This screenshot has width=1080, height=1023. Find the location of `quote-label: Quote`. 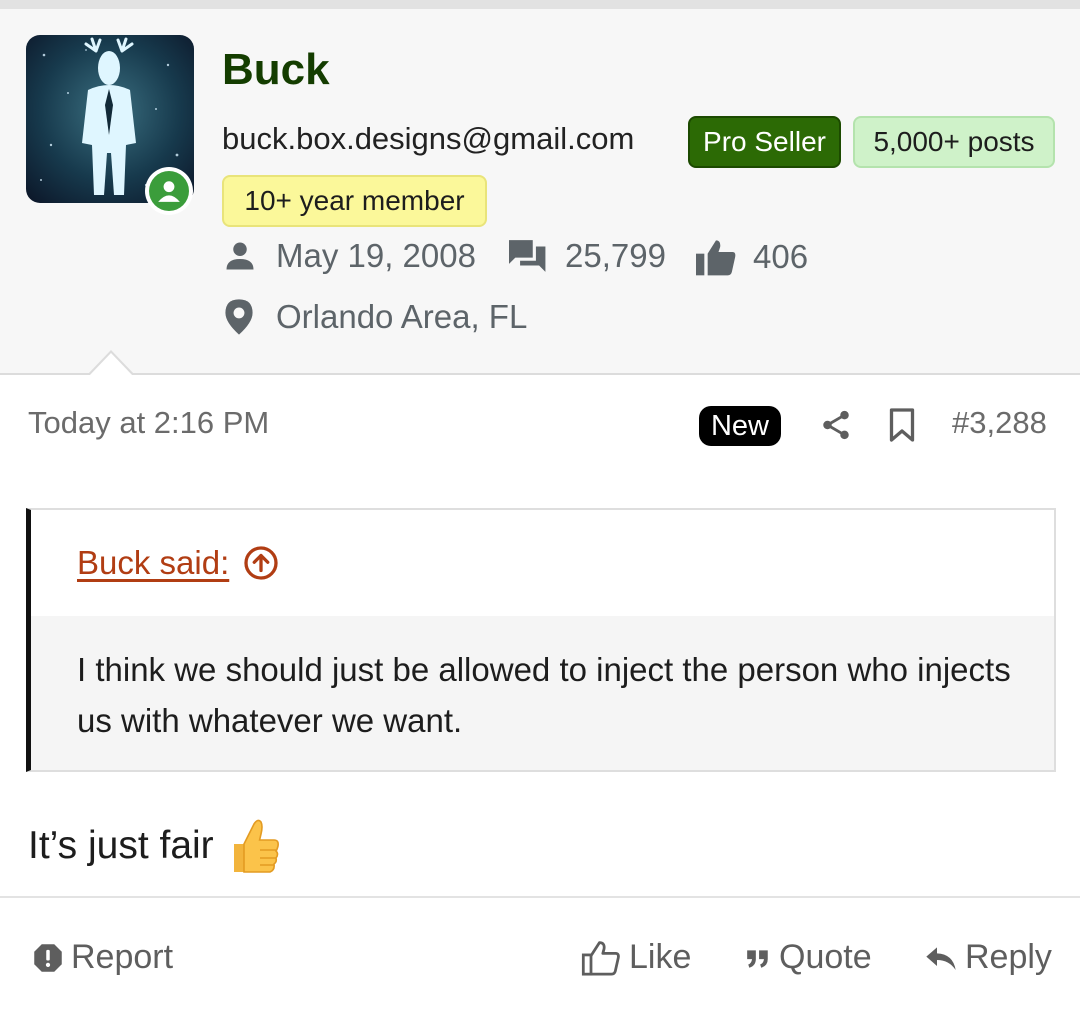

quote-label: Quote is located at coordinates (825, 957).